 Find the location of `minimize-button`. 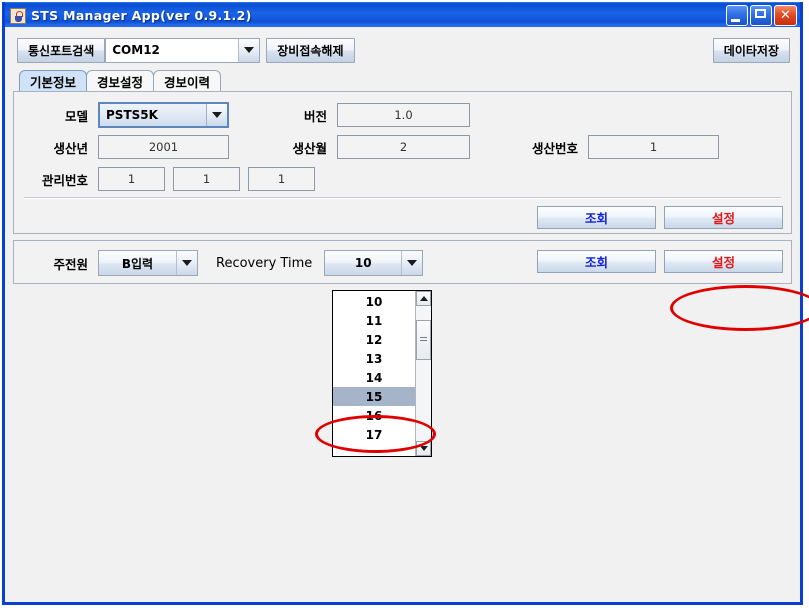

minimize-button is located at coordinates (737, 15).